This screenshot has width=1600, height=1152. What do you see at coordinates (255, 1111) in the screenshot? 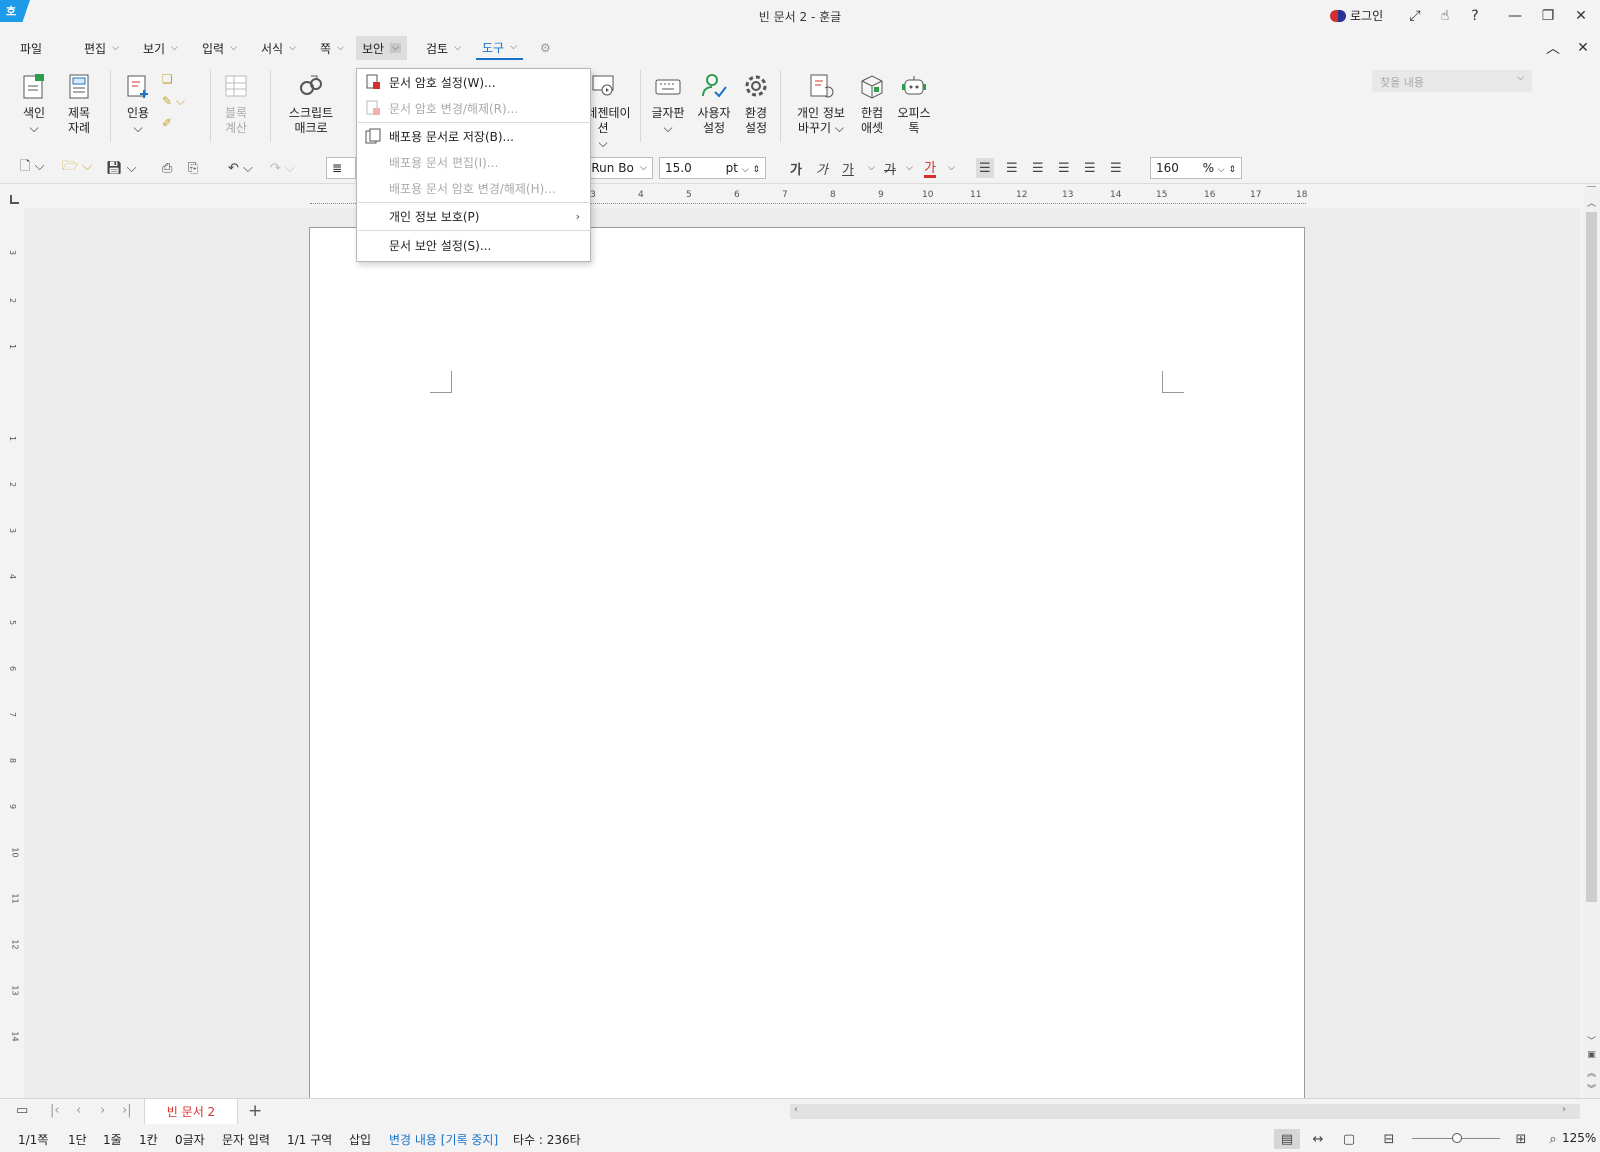
I see `add-tab-button: +` at bounding box center [255, 1111].